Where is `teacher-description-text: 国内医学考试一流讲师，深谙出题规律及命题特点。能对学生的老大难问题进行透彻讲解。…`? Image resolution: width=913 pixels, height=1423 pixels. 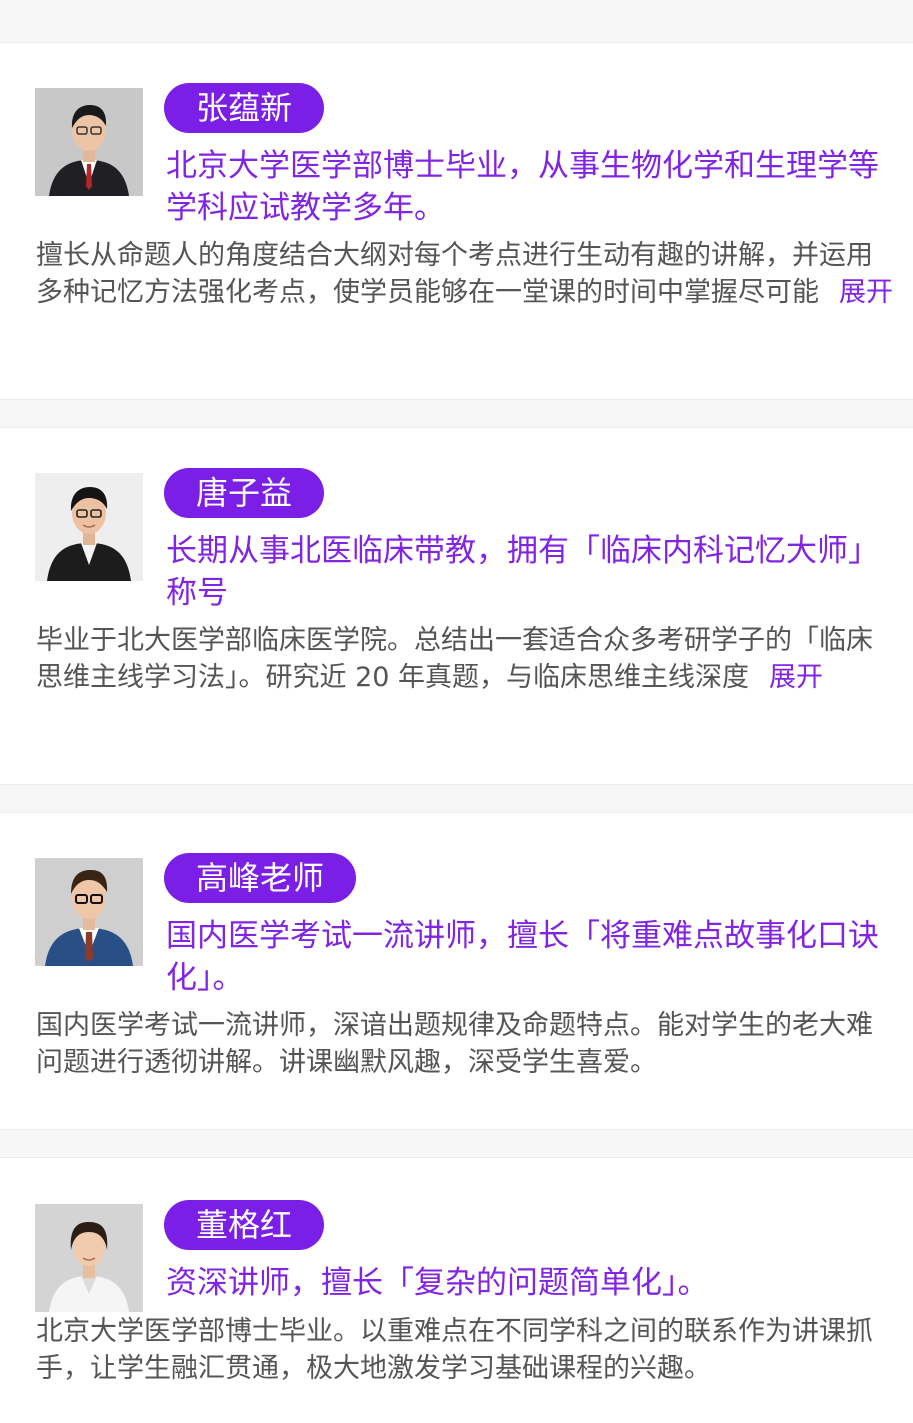
teacher-description-text: 国内医学考试一流讲师，深谙出题规律及命题特点。能对学生的老大难问题进行透彻讲解。… is located at coordinates (454, 1044).